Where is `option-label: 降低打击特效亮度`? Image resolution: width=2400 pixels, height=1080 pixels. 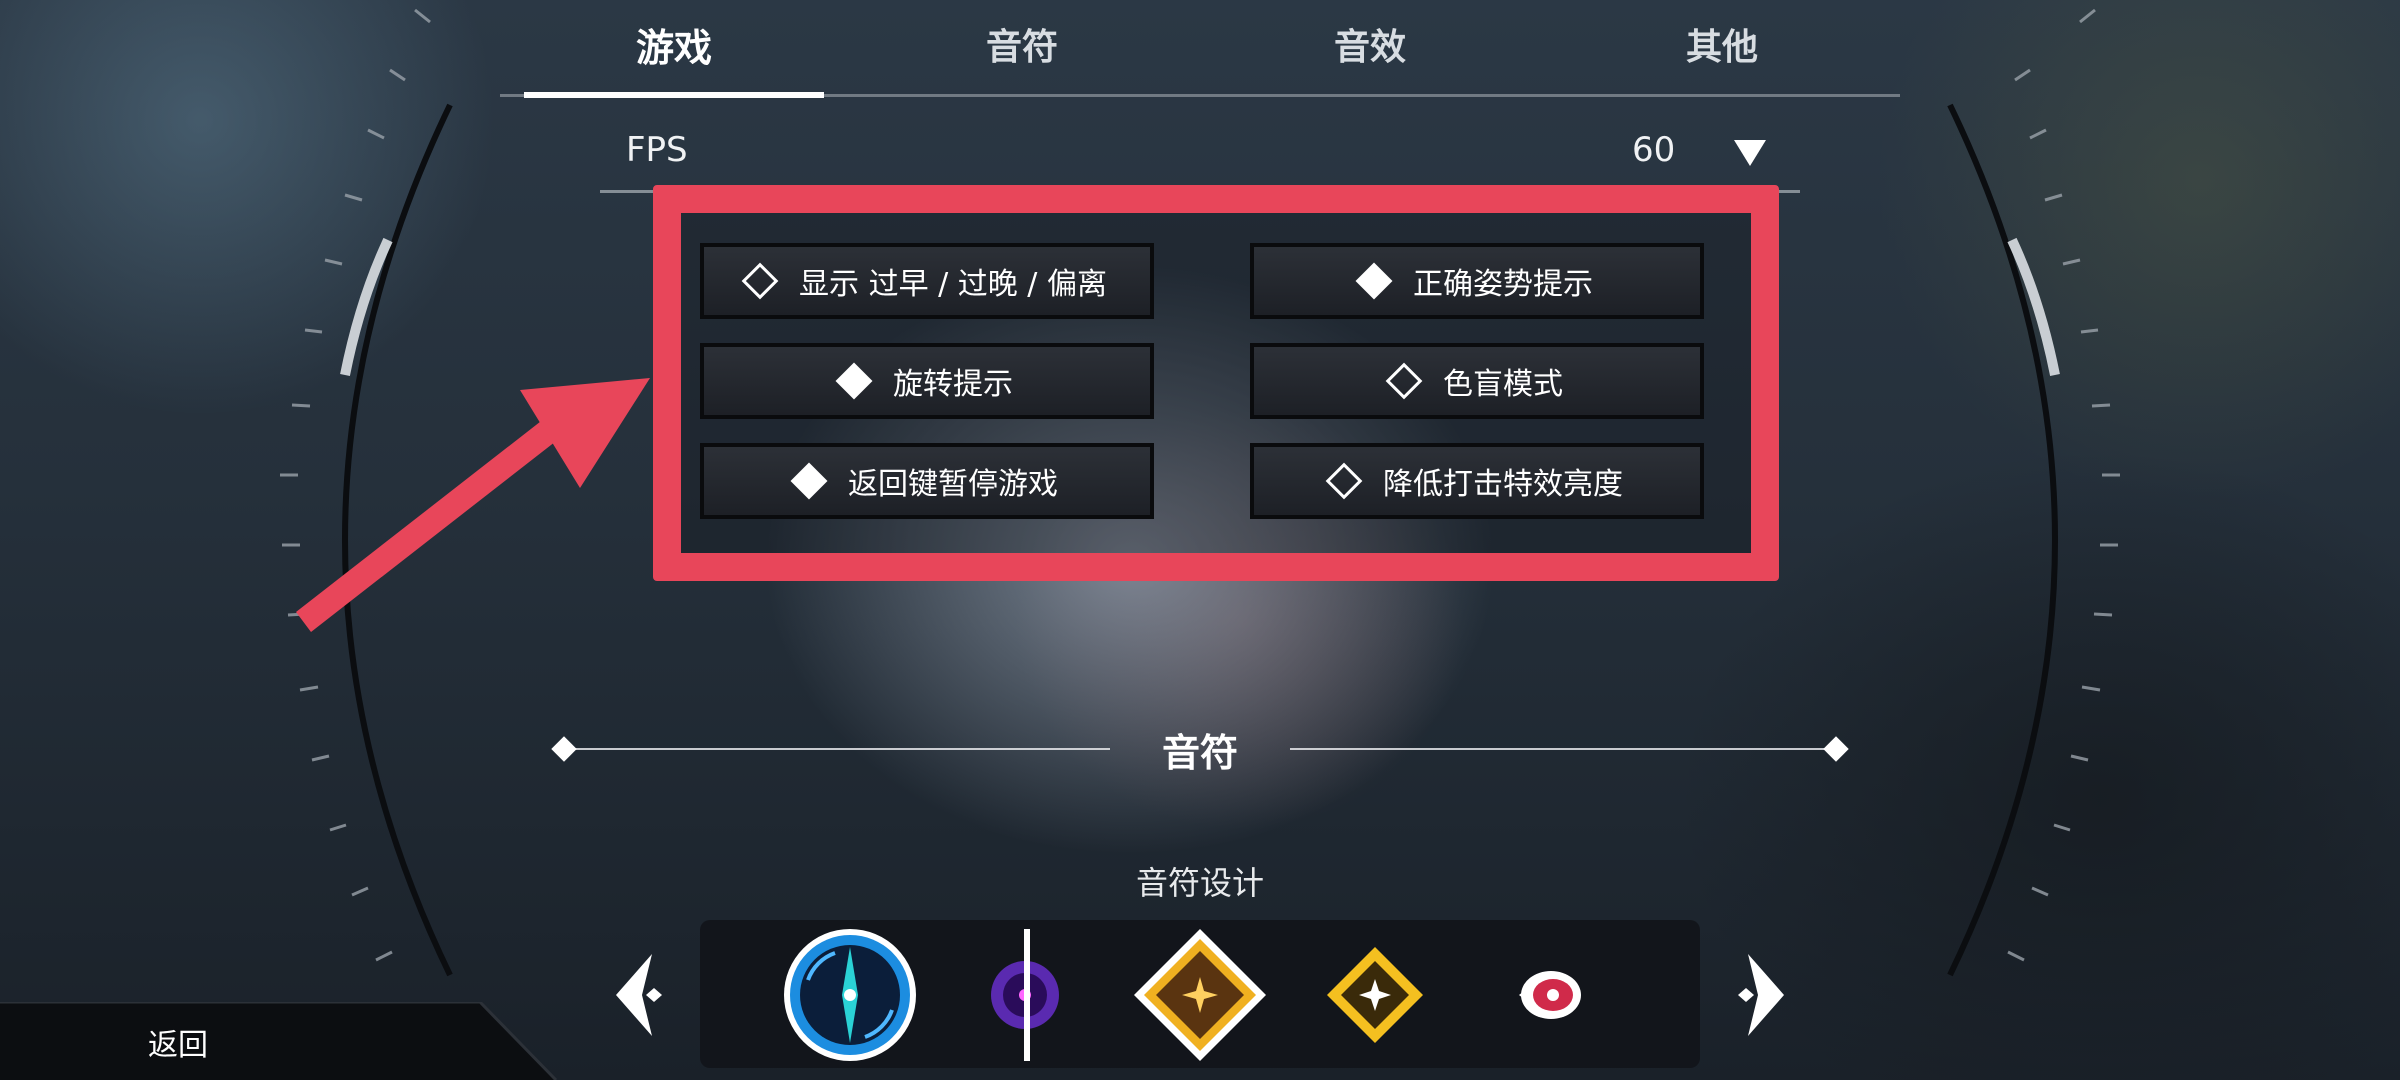
option-label: 降低打击特效亮度 is located at coordinates (1503, 484).